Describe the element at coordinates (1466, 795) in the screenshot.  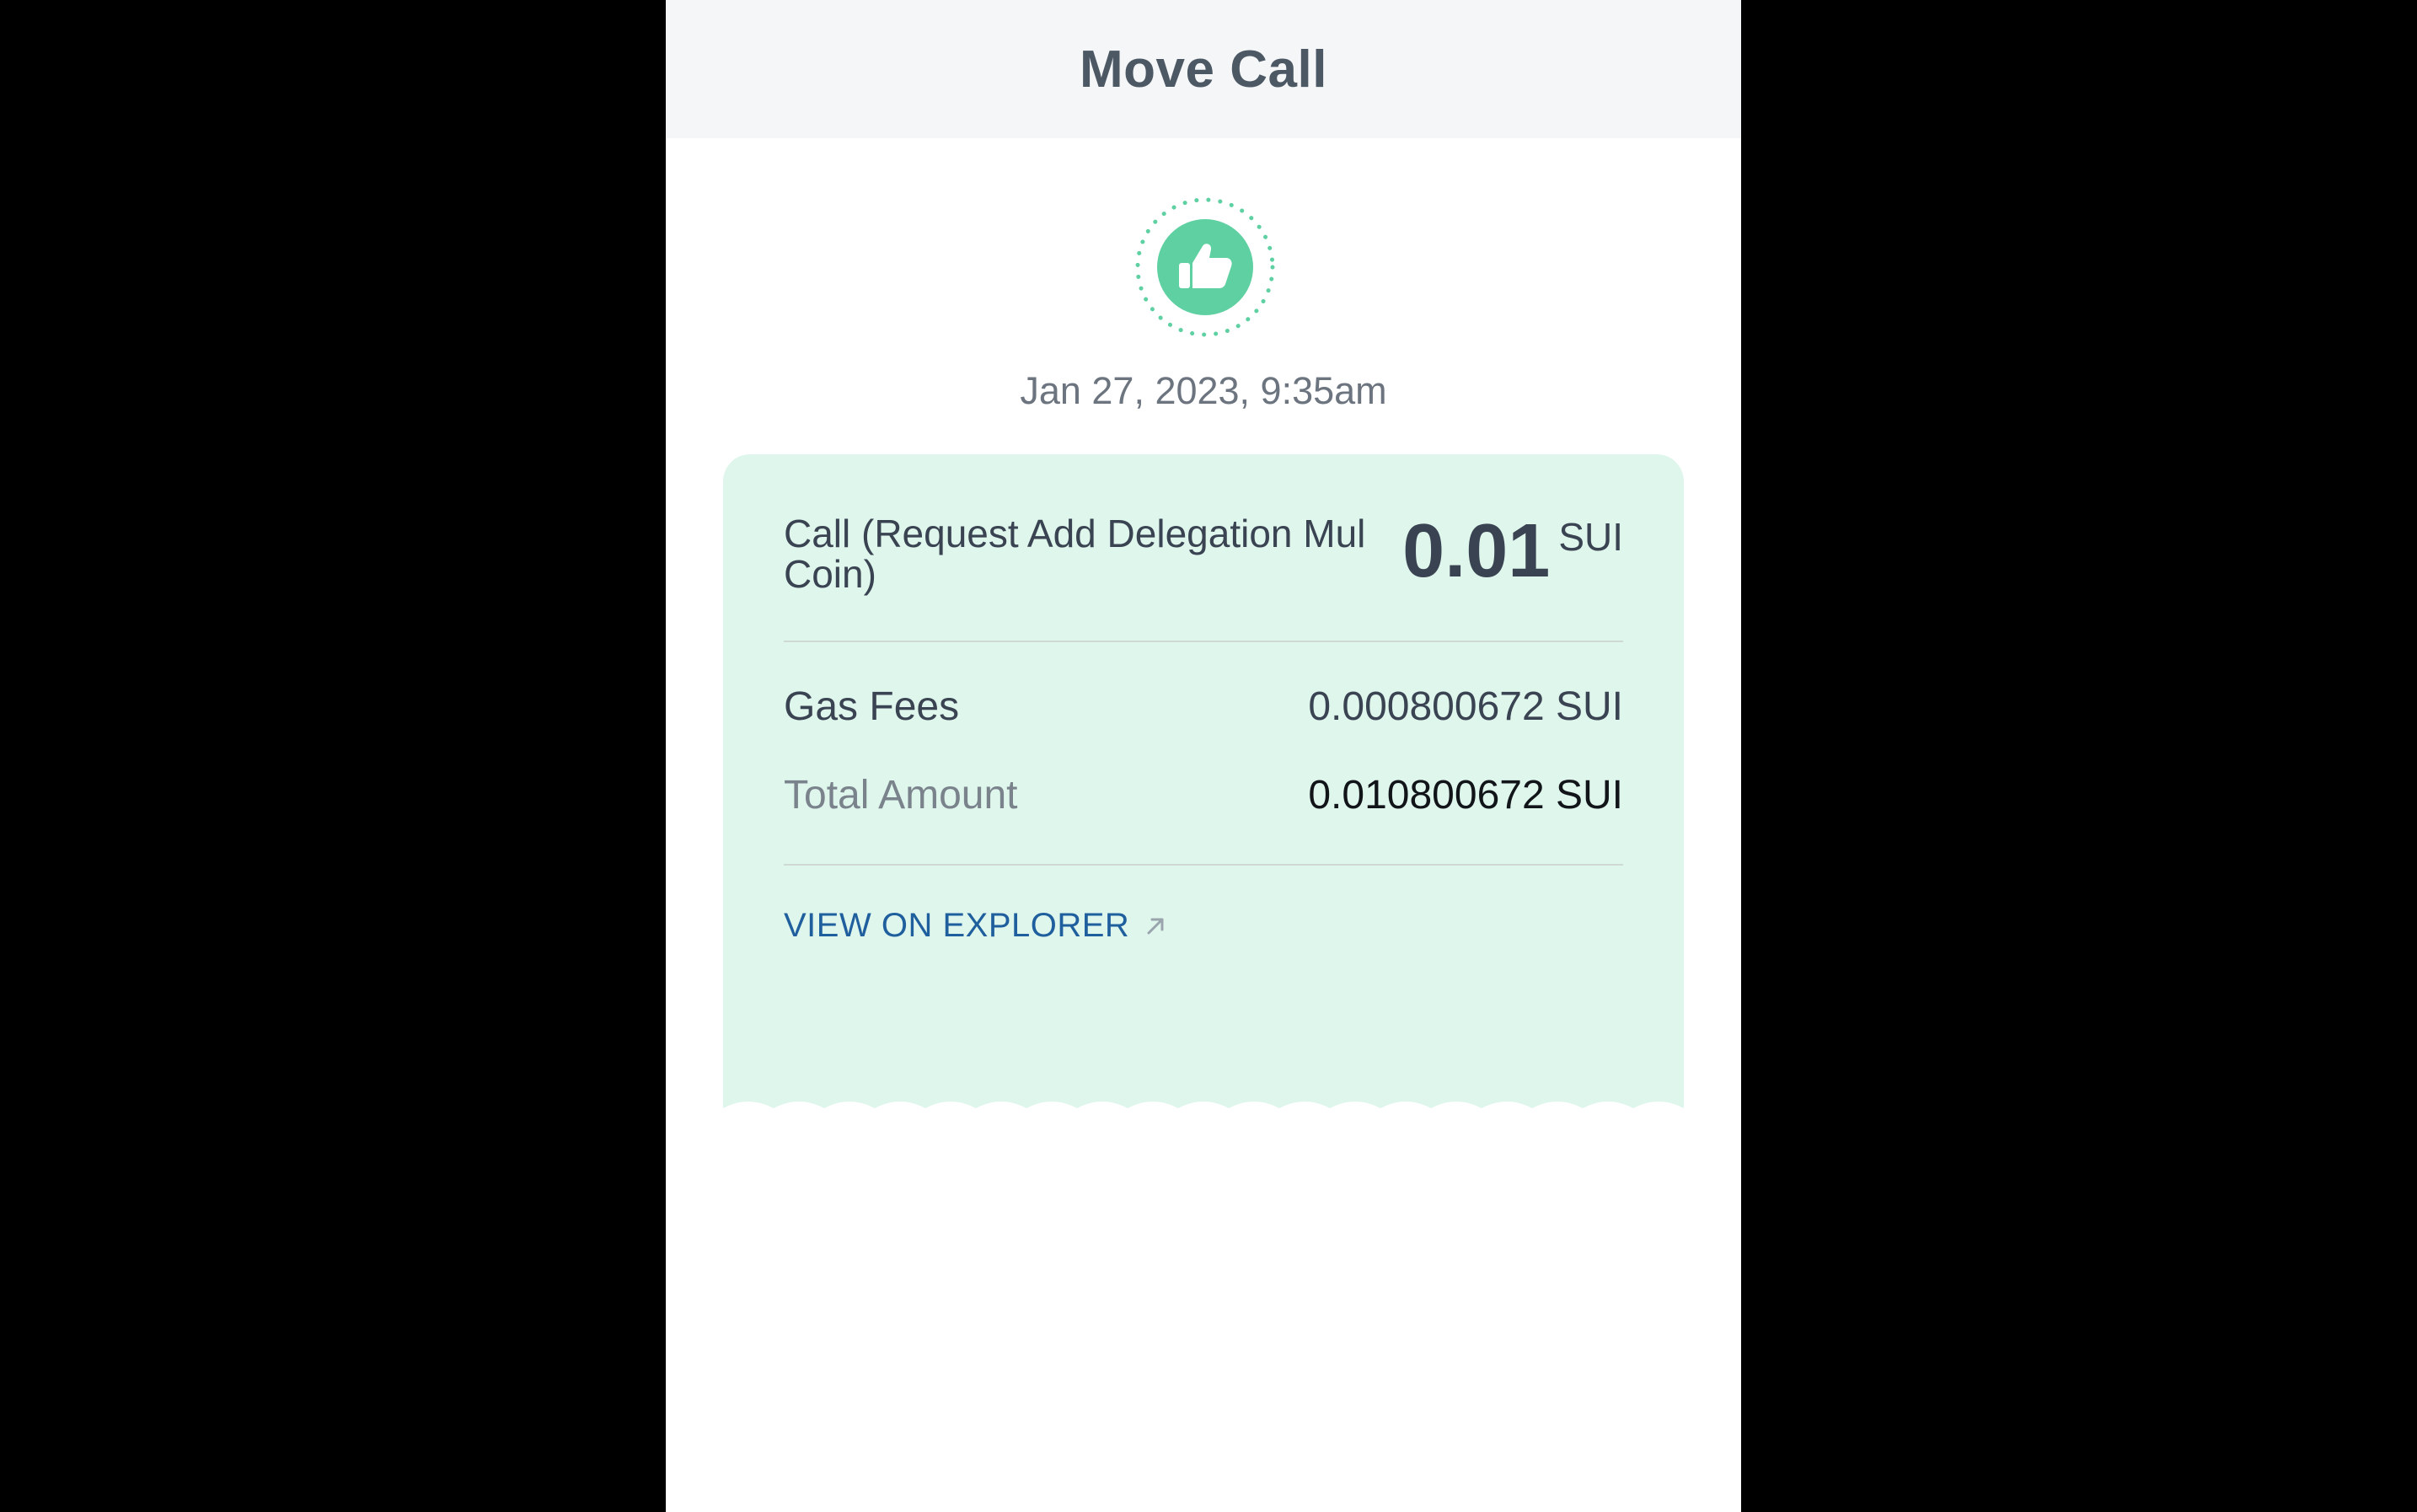
I see `total-amount-value: 0.010800672 SUI` at that location.